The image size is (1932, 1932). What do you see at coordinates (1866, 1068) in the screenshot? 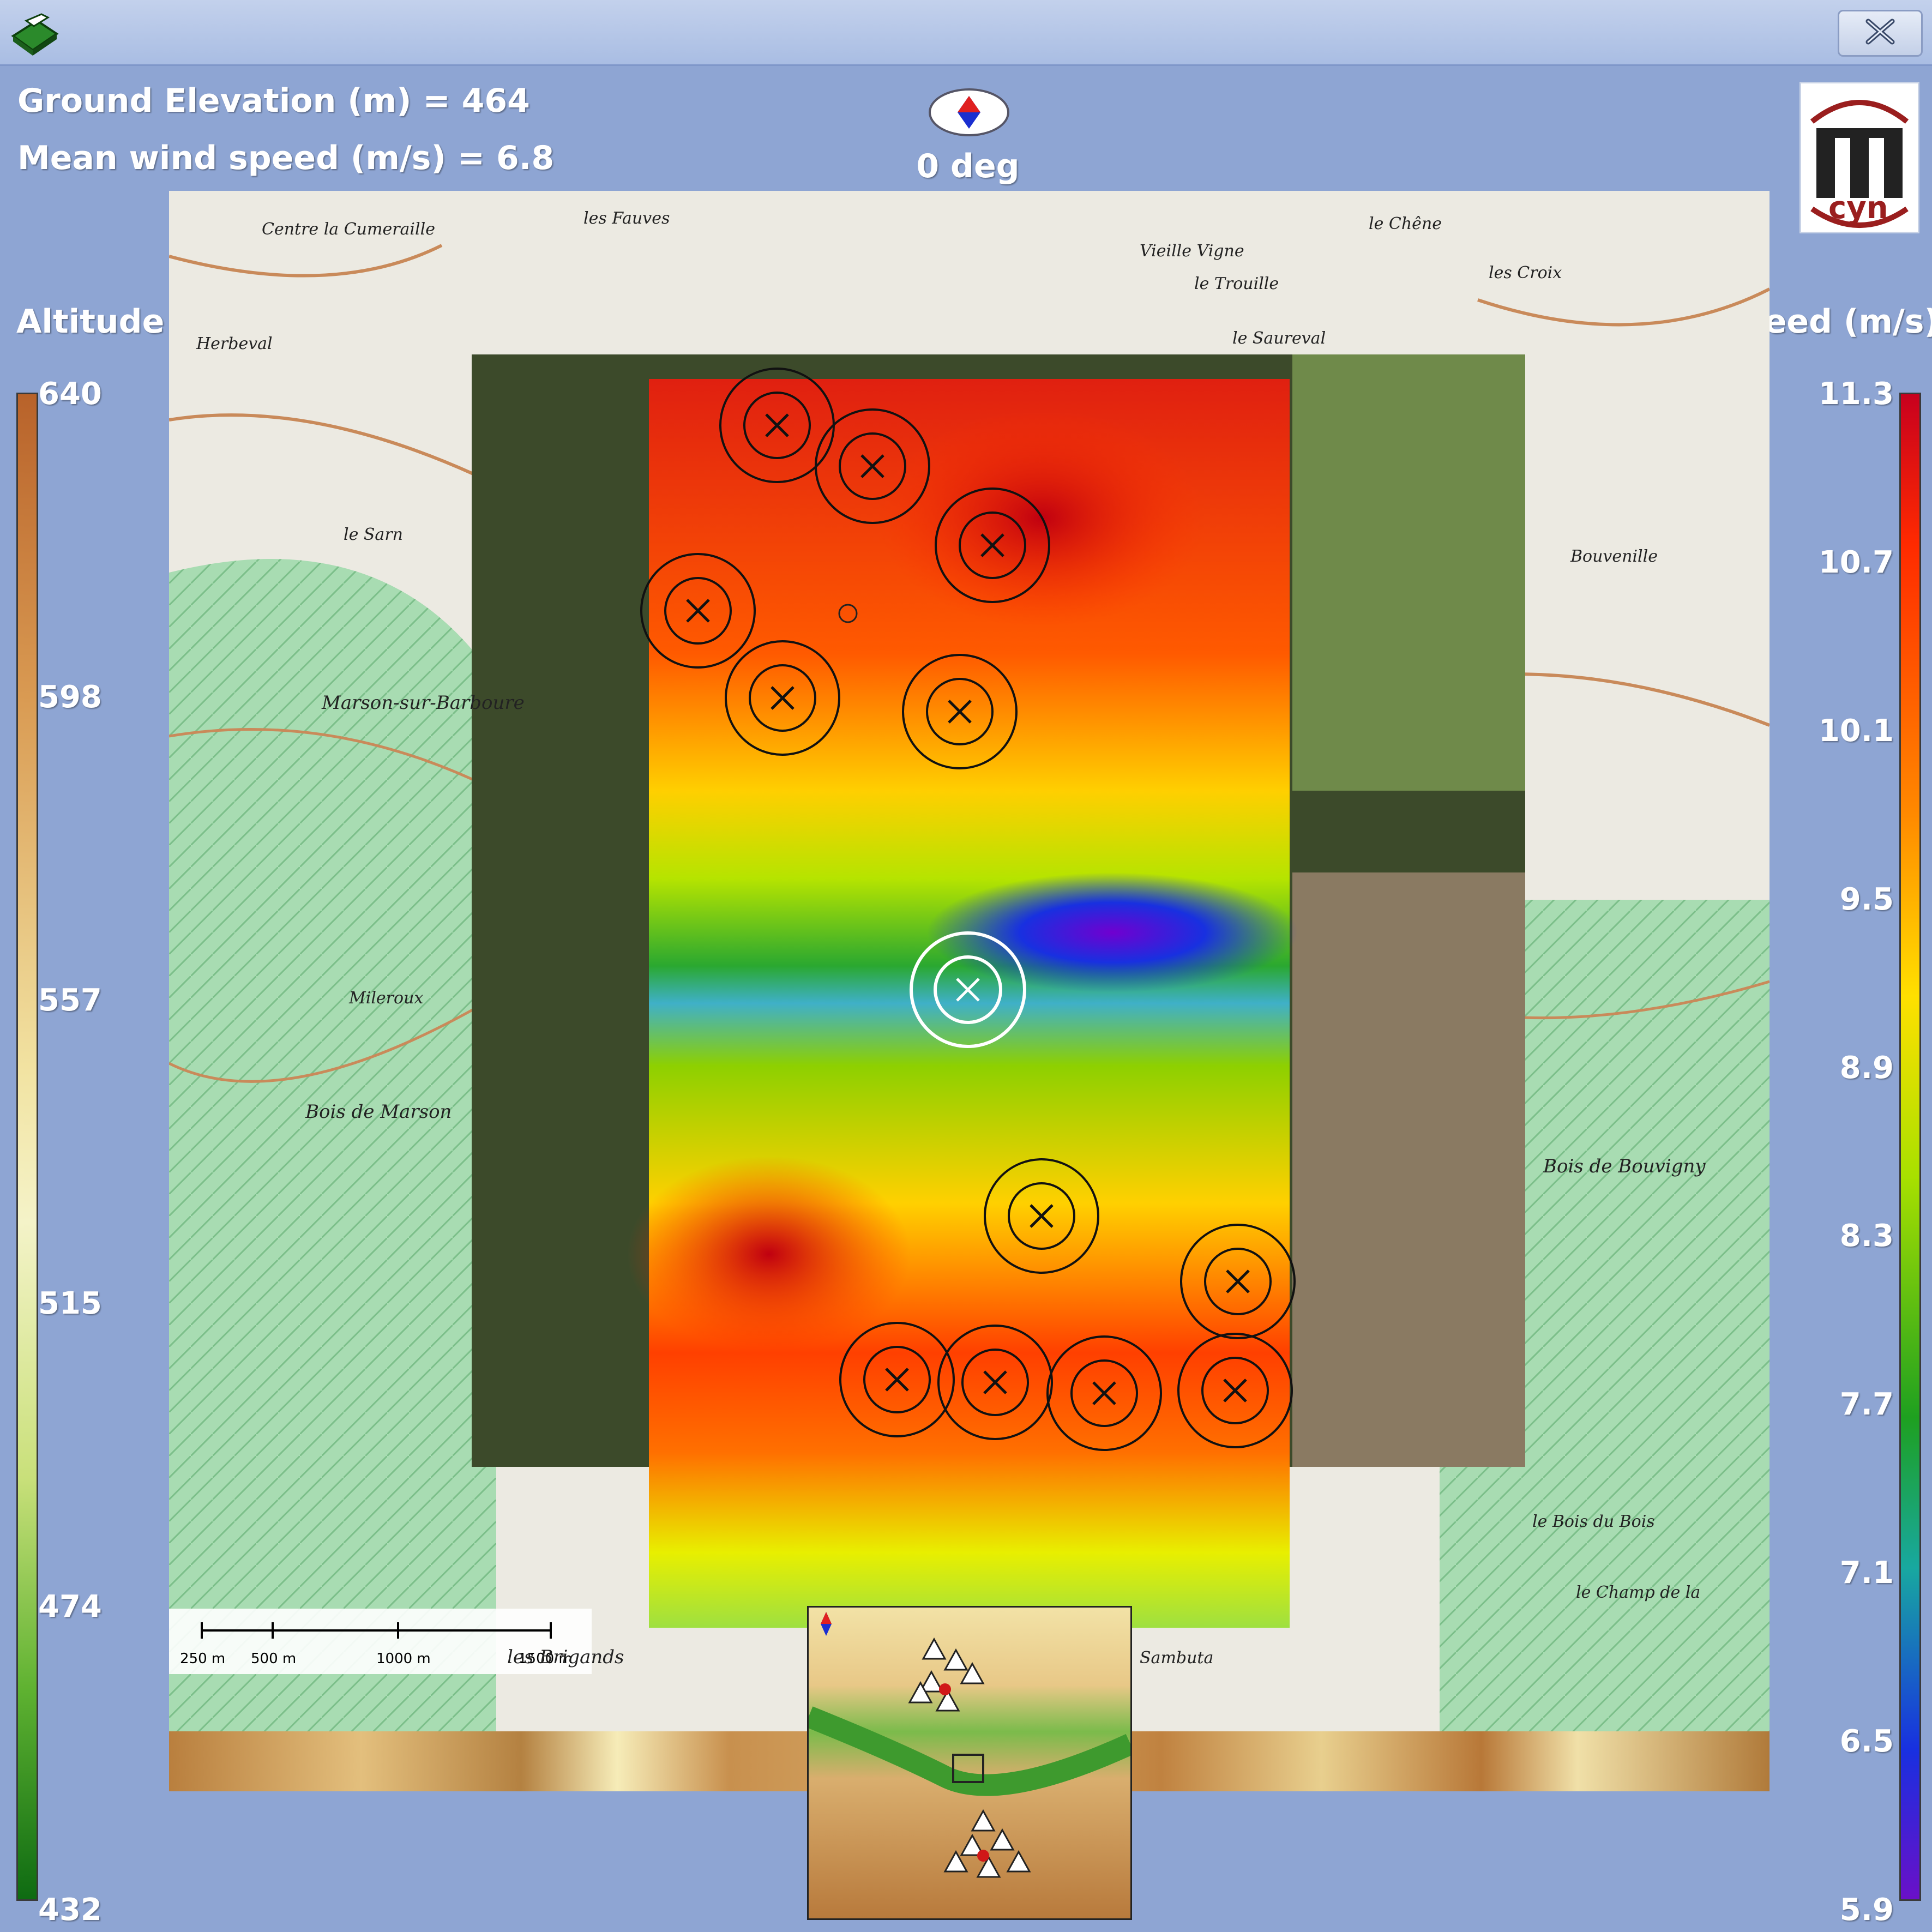
I see `wind-tick-label: 8.9` at bounding box center [1866, 1068].